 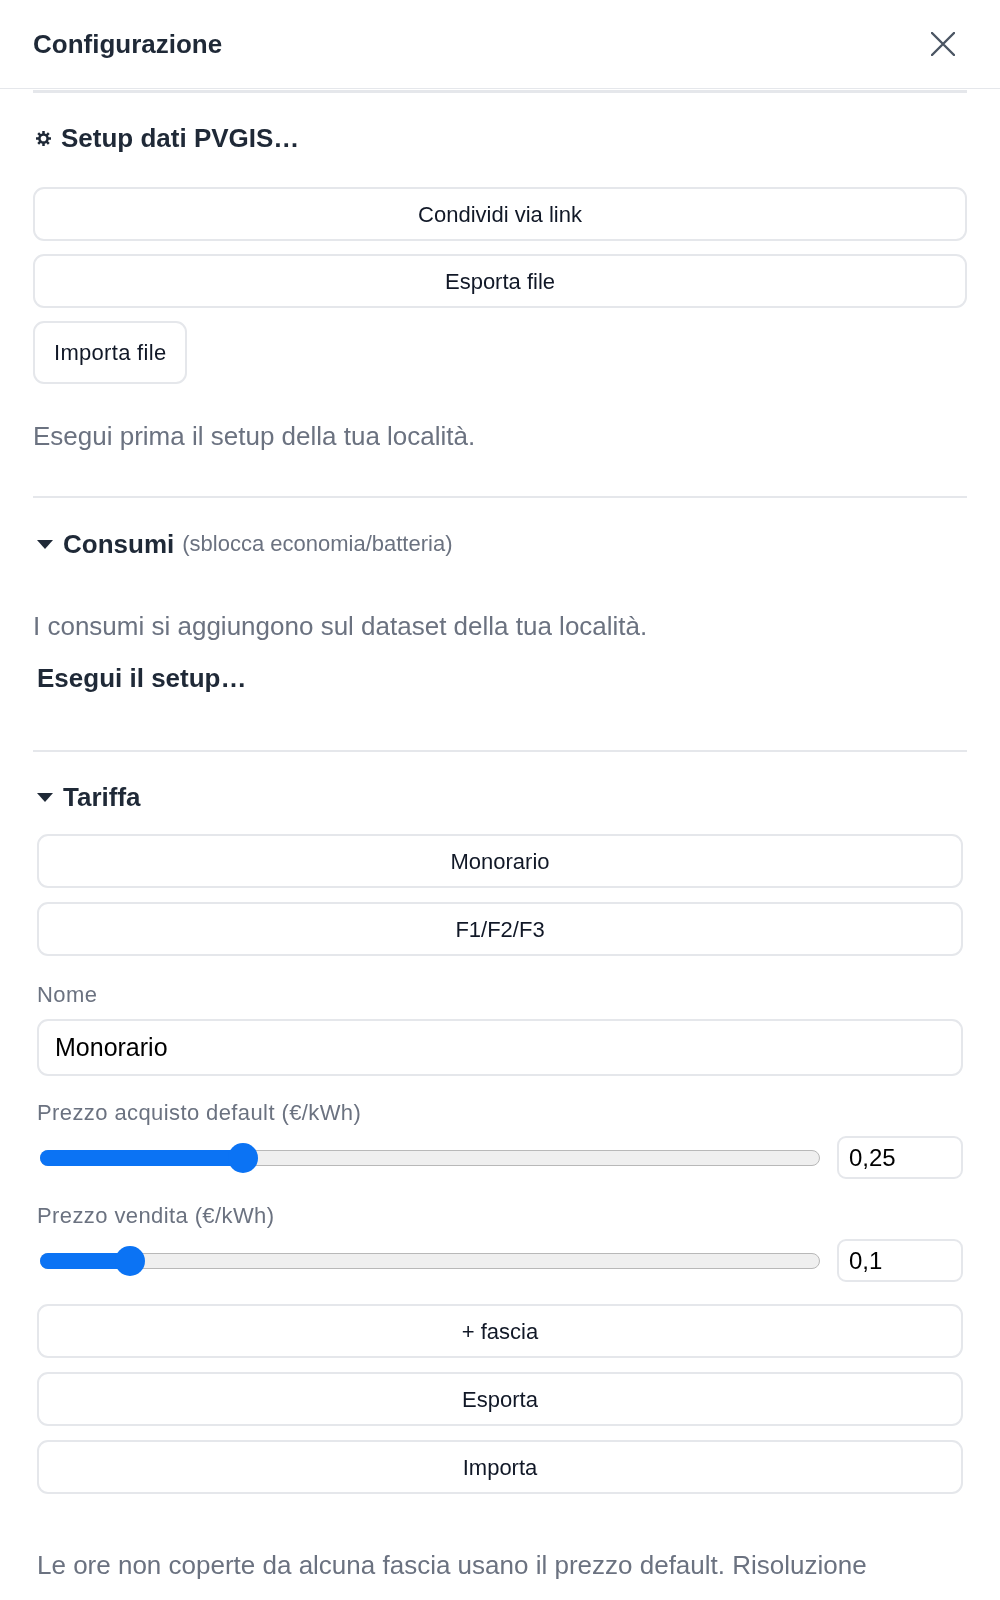 What do you see at coordinates (43, 138) in the screenshot?
I see `gear-icon` at bounding box center [43, 138].